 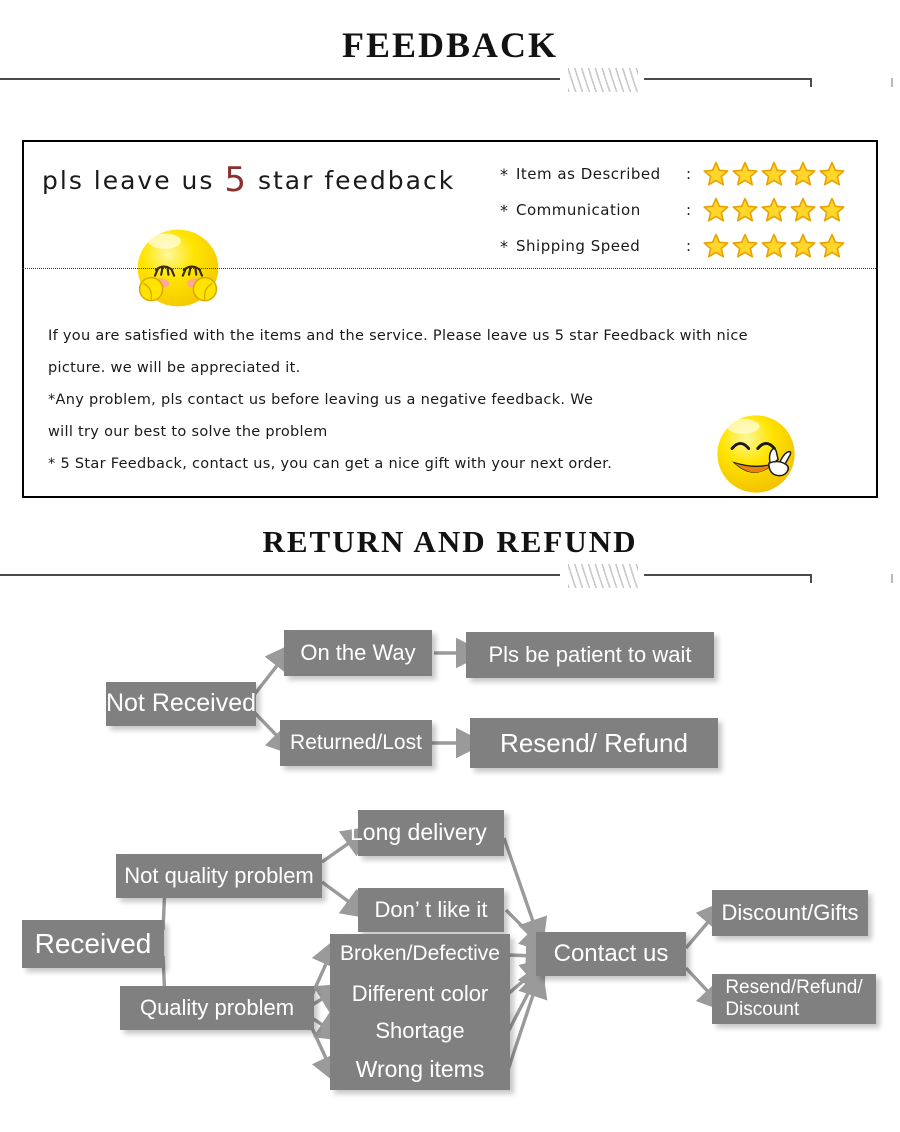 What do you see at coordinates (418, 832) in the screenshot?
I see `flow-node-label: Long delivery` at bounding box center [418, 832].